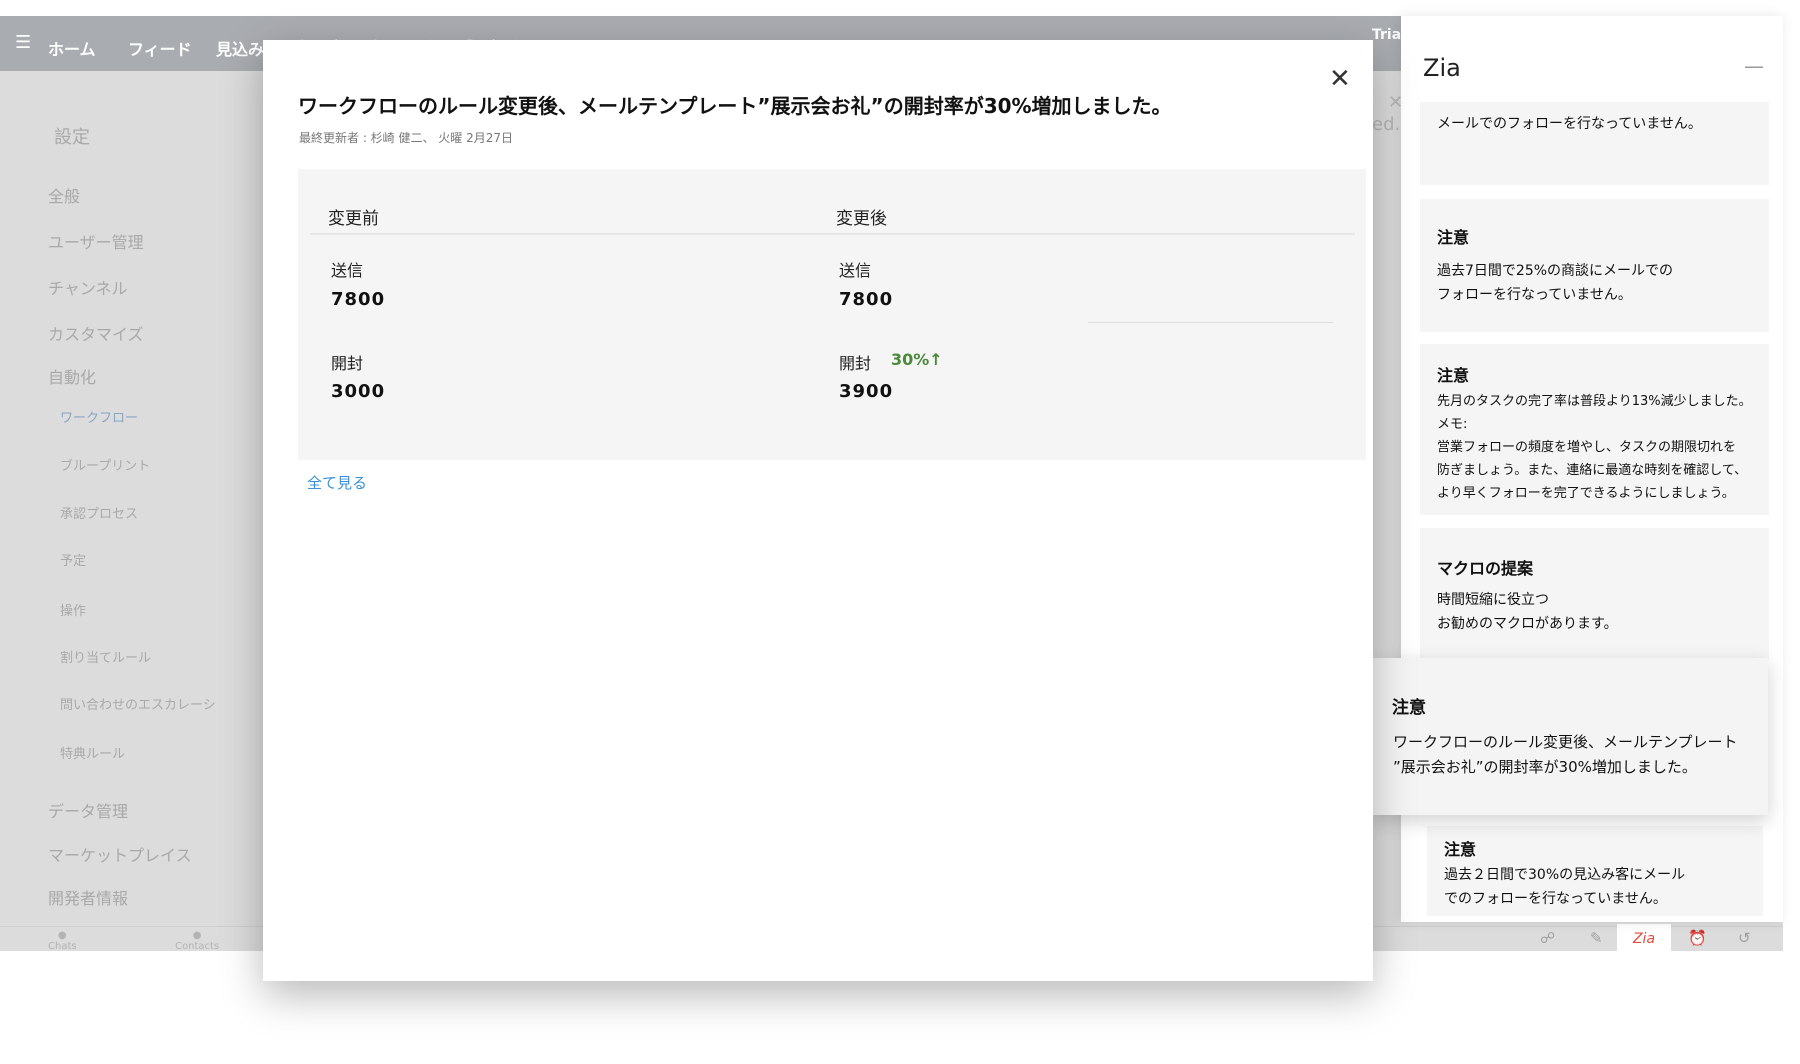  What do you see at coordinates (1210, 322) in the screenshot?
I see `row-divider` at bounding box center [1210, 322].